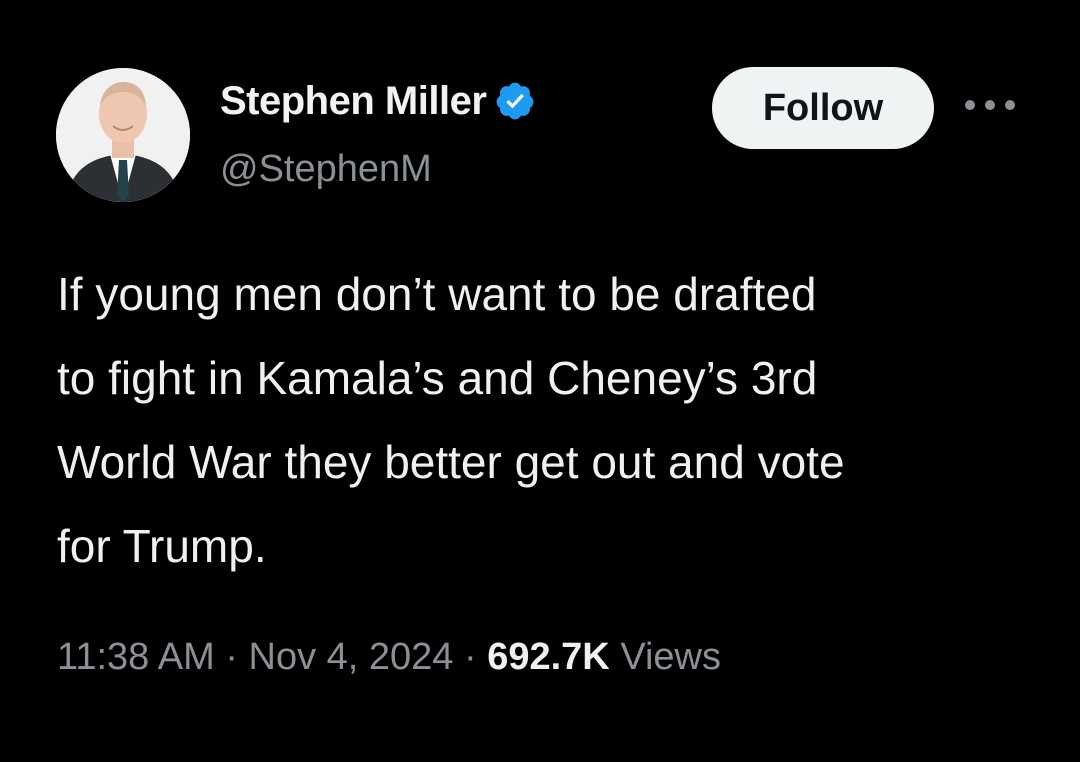  I want to click on more-options-button, so click(990, 105).